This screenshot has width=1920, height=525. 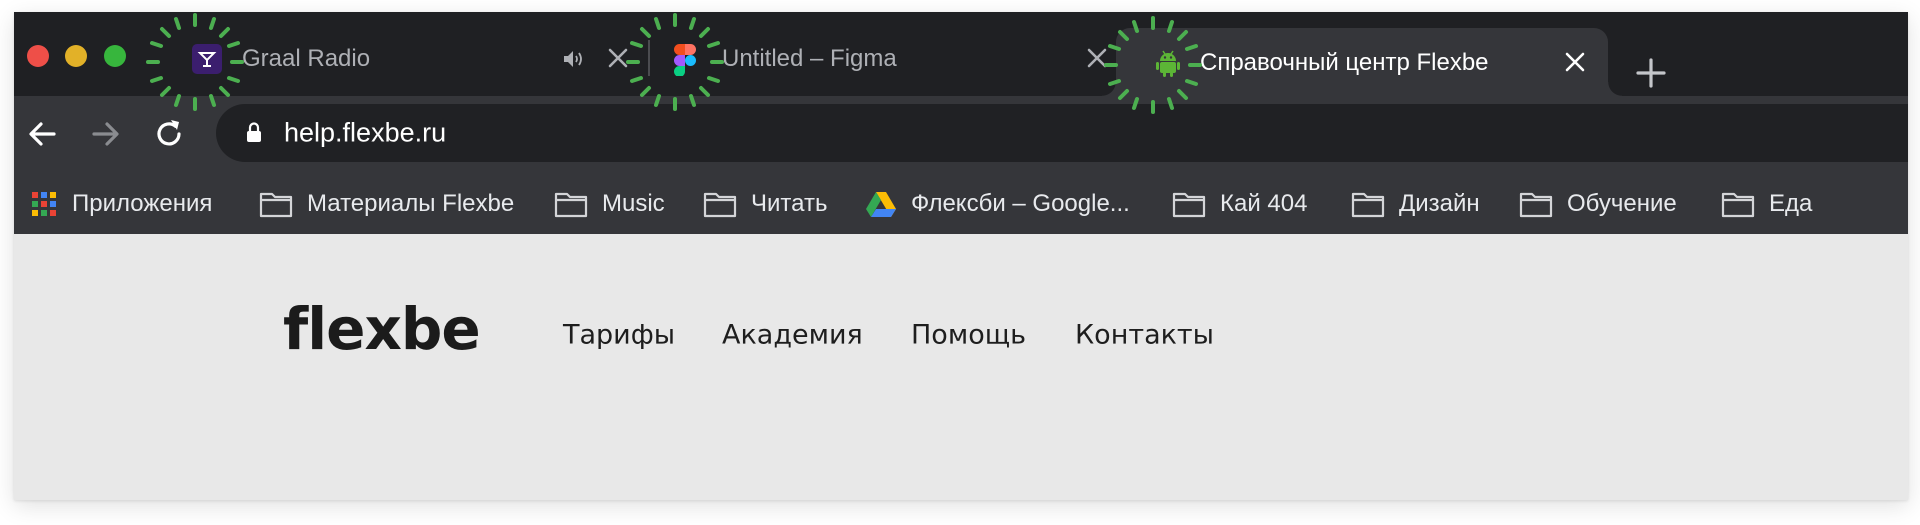 I want to click on site-nav-help: Помощь, so click(x=968, y=335).